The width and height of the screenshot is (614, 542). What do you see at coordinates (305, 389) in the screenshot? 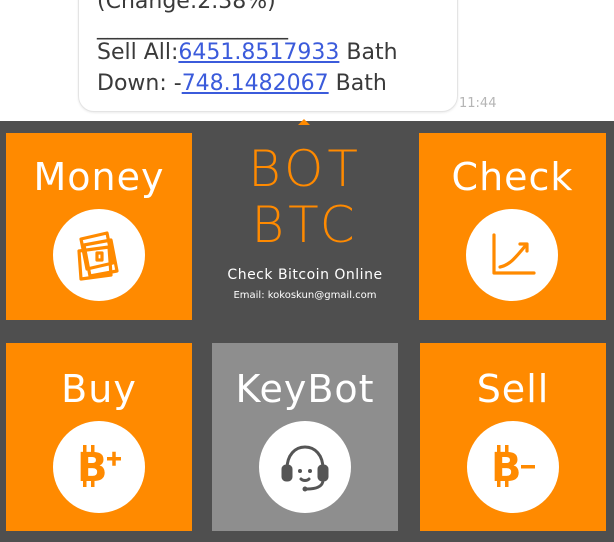
I see `keybot-label: KeyBot` at bounding box center [305, 389].